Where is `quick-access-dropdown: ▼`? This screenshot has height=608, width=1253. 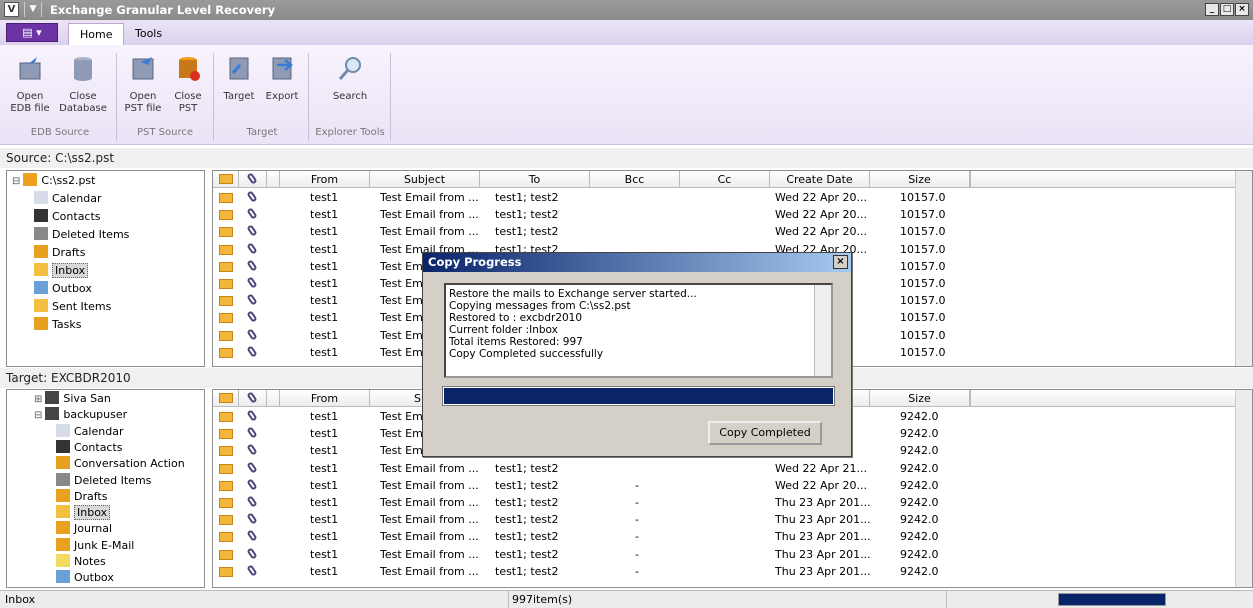 quick-access-dropdown: ▼ is located at coordinates (33, 9).